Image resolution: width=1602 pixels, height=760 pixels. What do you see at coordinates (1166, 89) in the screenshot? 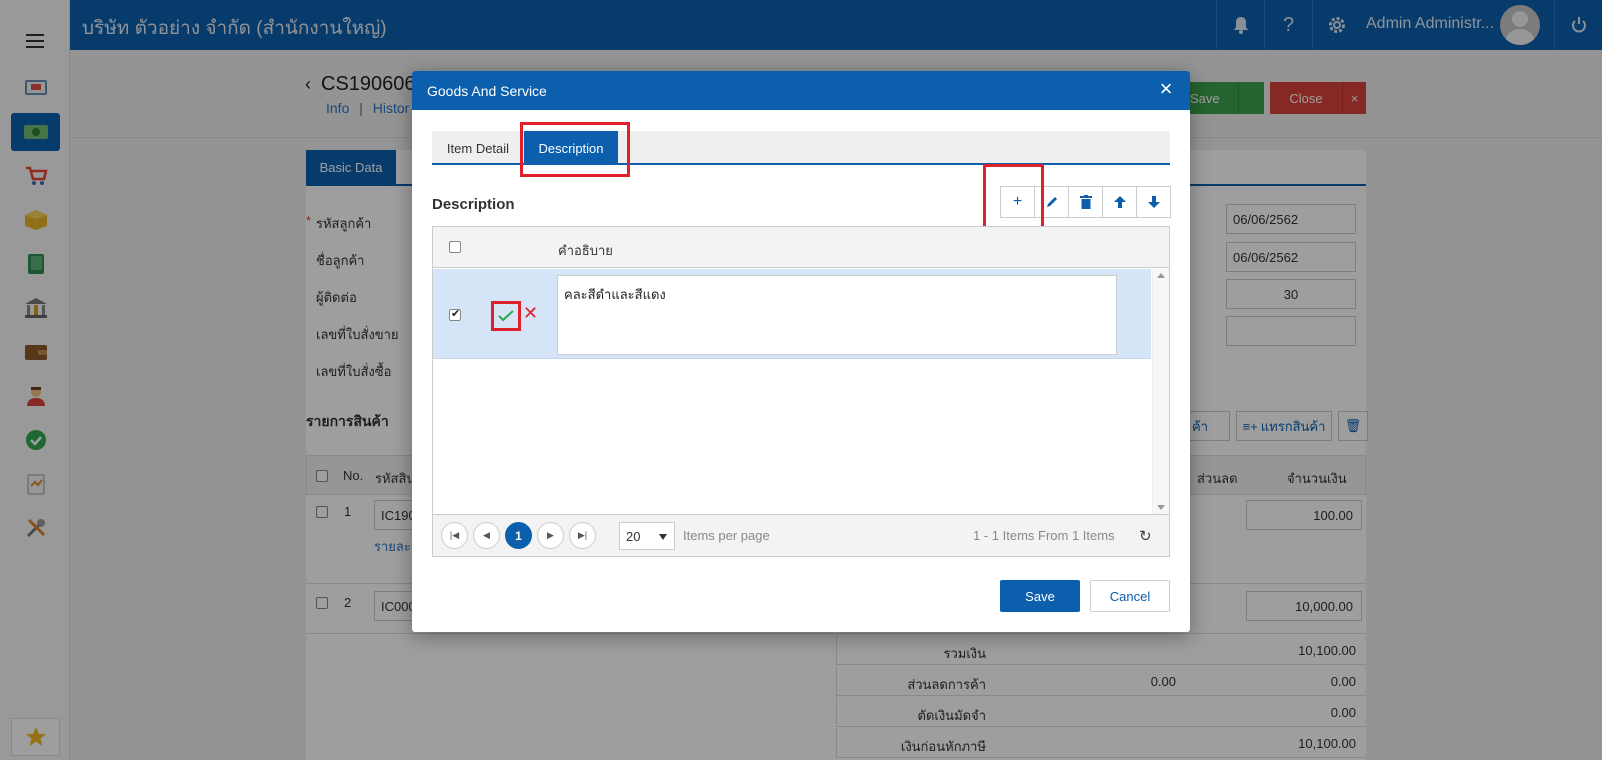
I see `close-icon: ×` at bounding box center [1166, 89].